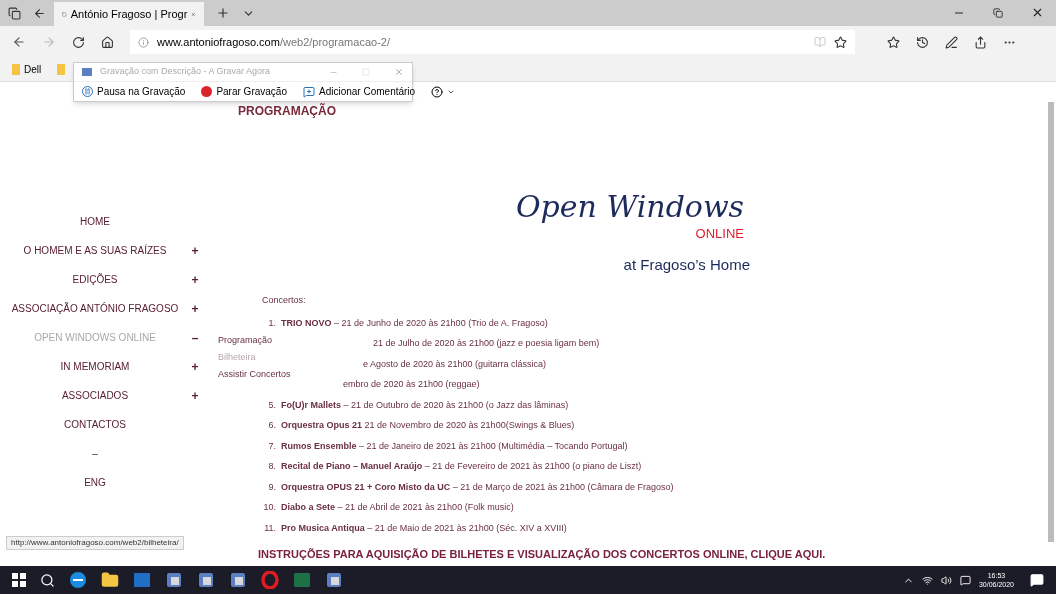  Describe the element at coordinates (142, 580) in the screenshot. I see `mail-app-icon` at that location.